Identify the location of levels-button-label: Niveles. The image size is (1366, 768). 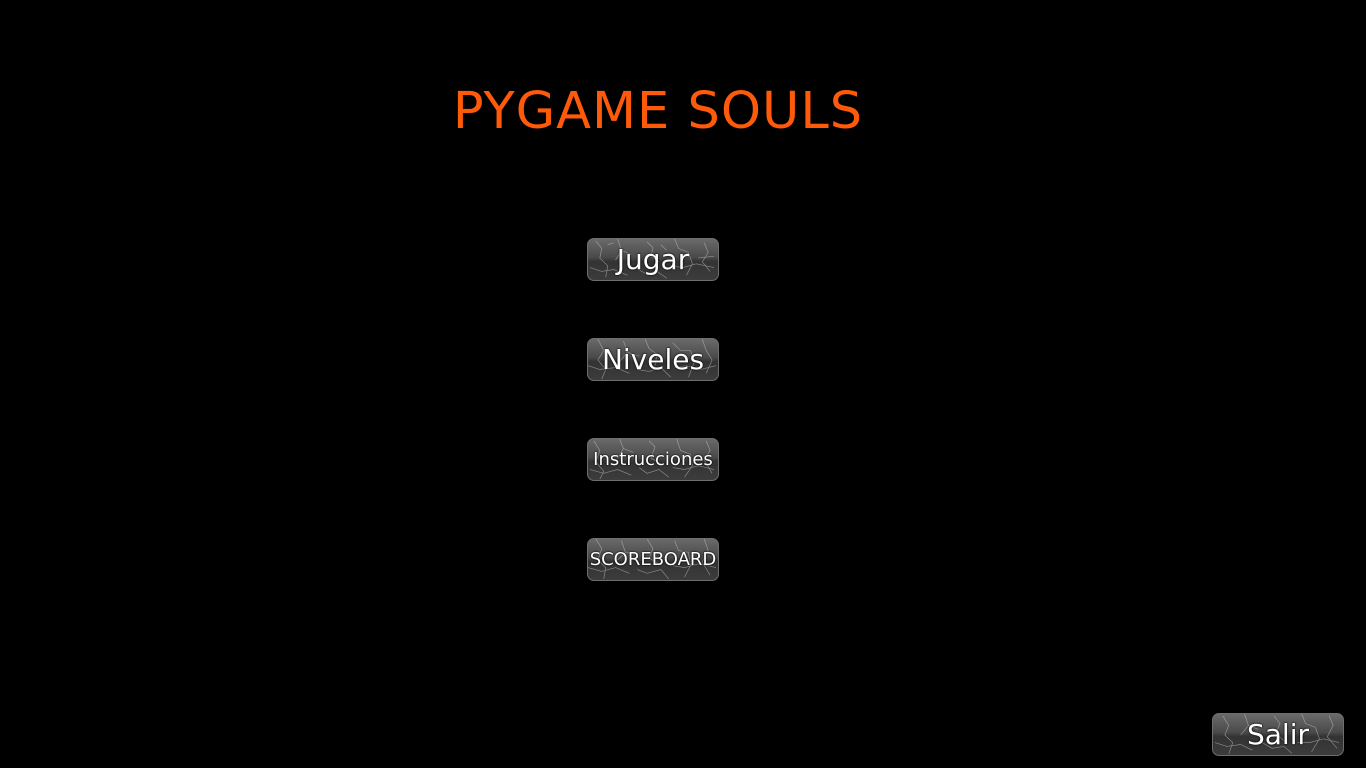
(653, 359).